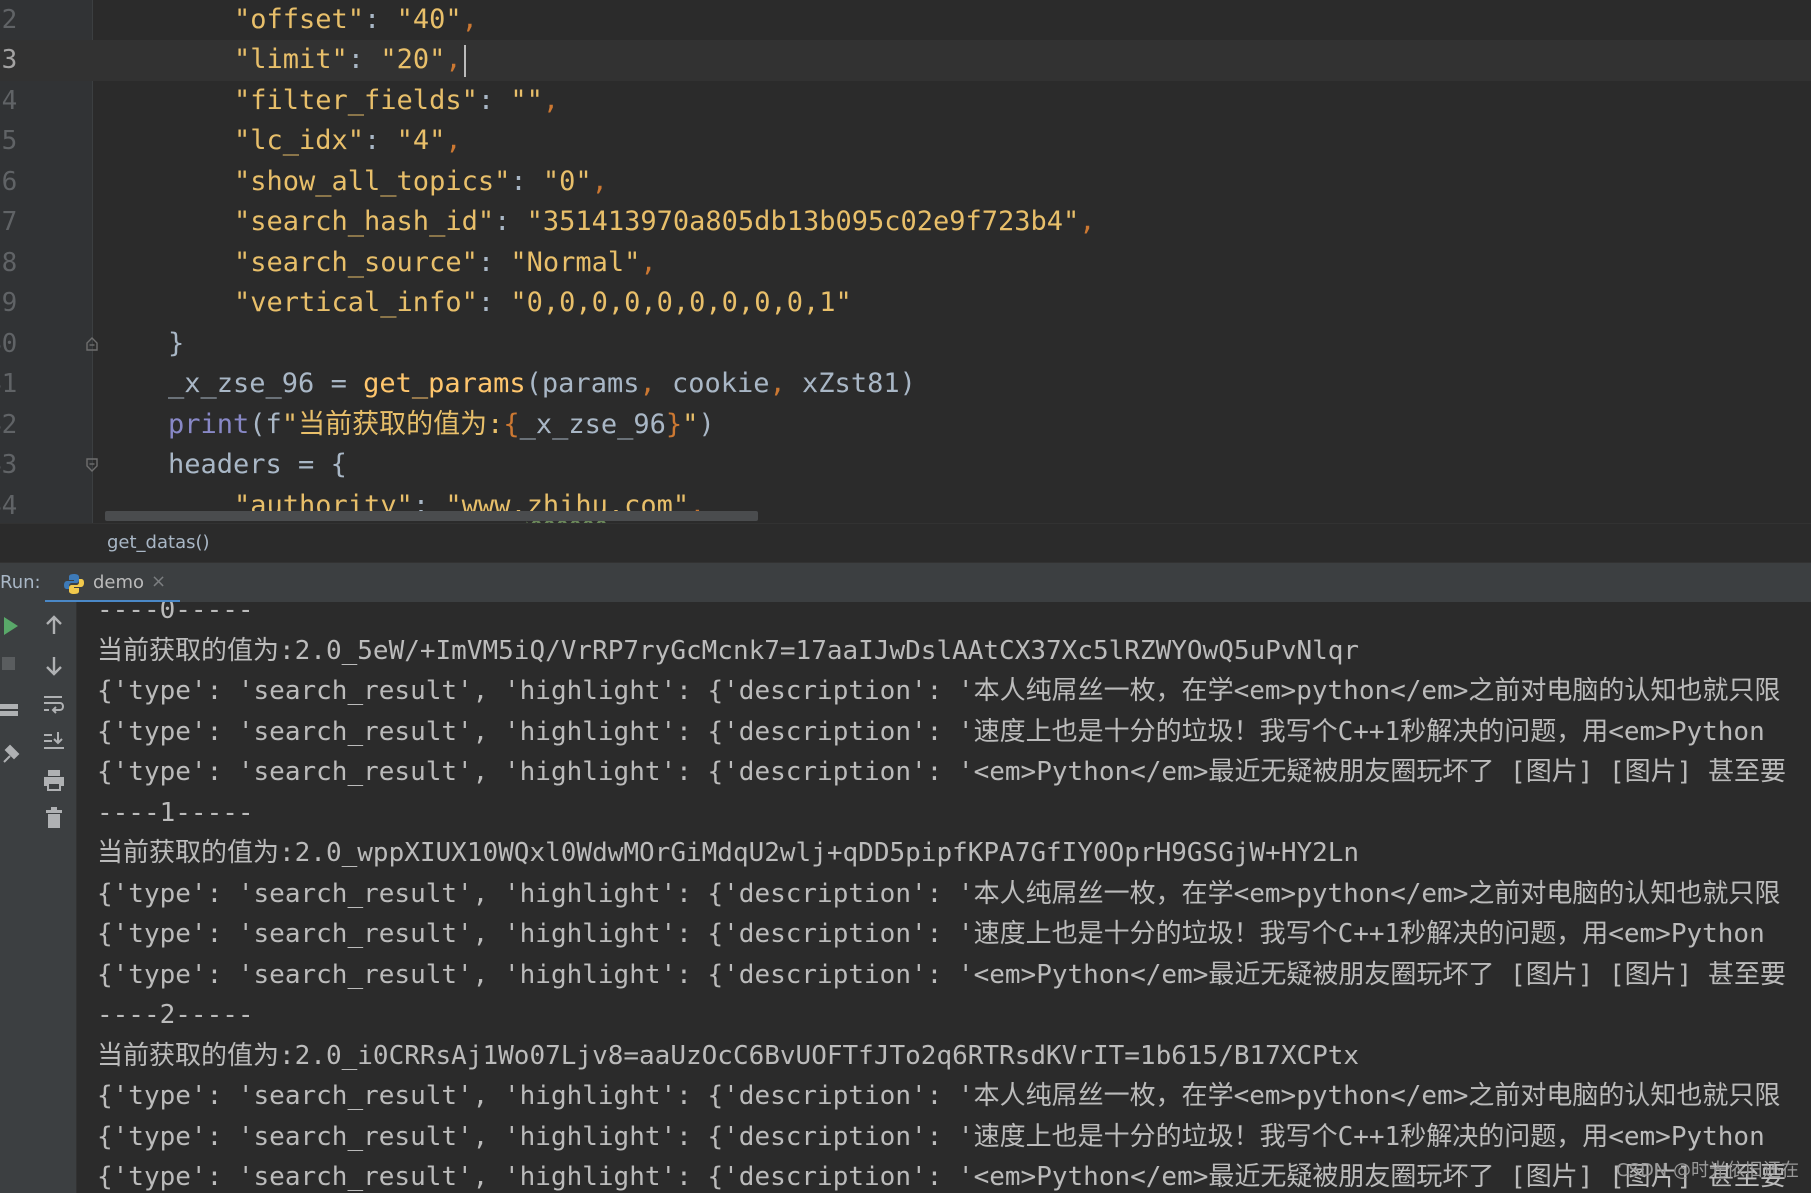  I want to click on stop-icon, so click(14, 664).